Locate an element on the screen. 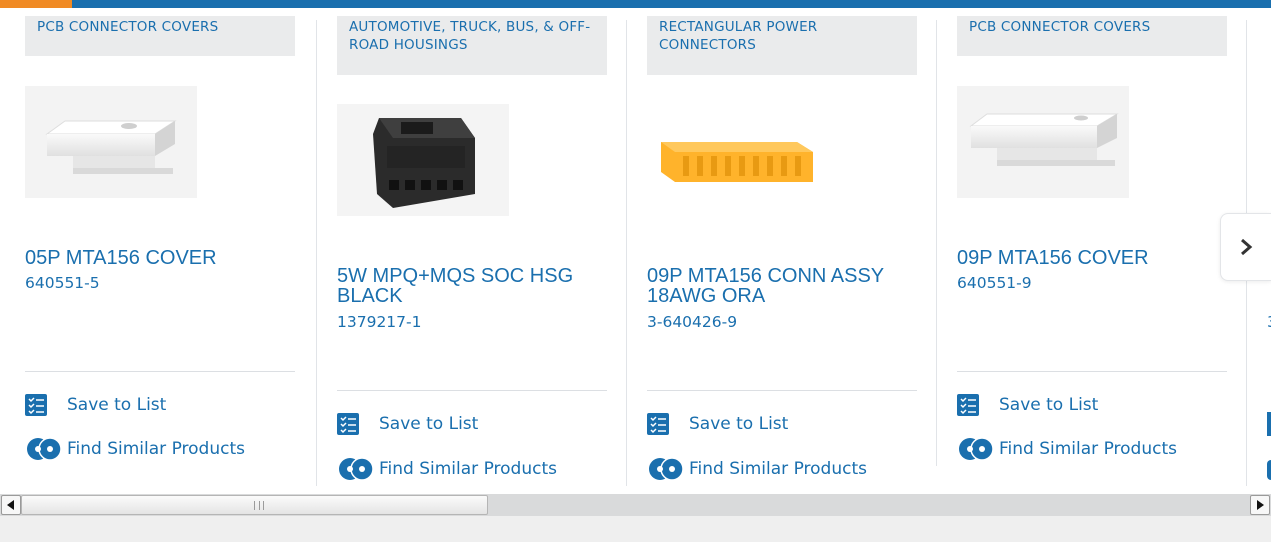 The image size is (1271, 542). part-number: 3-640426-9 is located at coordinates (692, 322).